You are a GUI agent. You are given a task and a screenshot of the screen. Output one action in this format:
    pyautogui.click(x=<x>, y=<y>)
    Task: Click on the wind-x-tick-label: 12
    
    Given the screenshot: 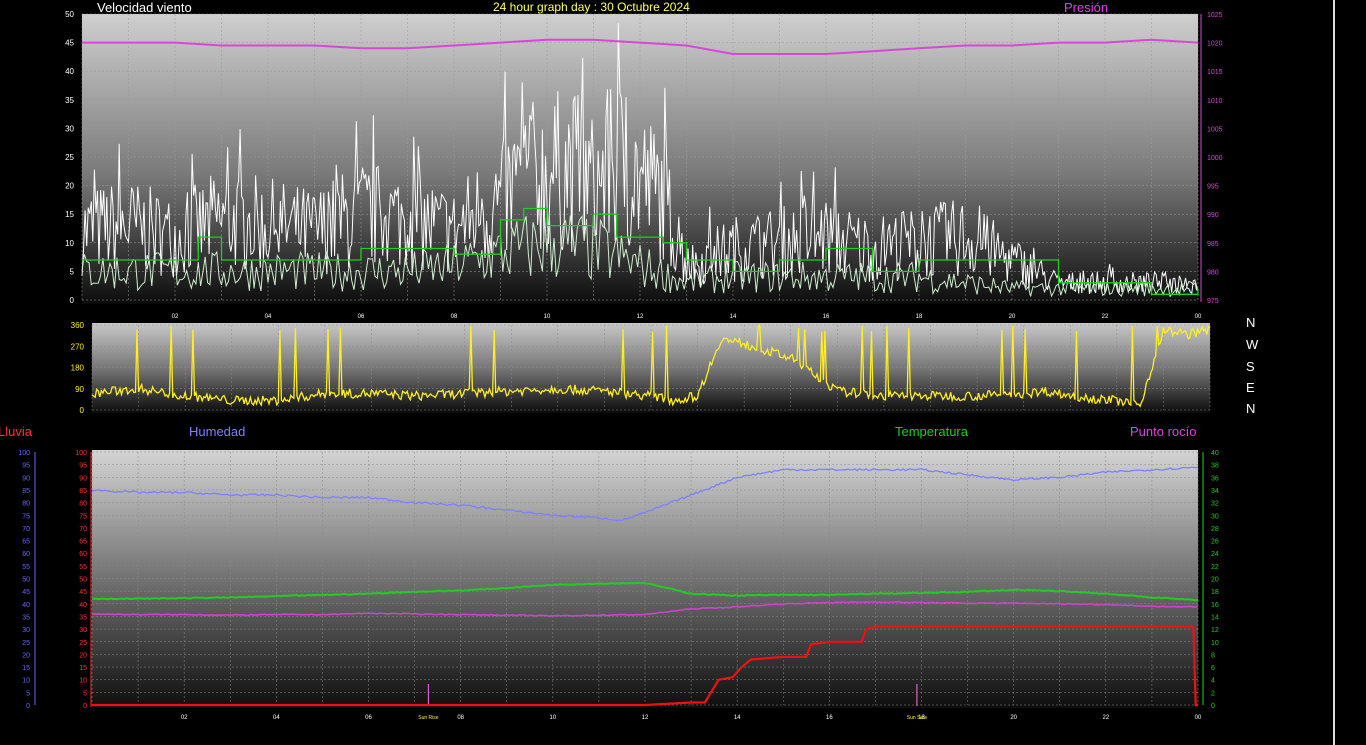 What is the action you would take?
    pyautogui.click(x=640, y=317)
    